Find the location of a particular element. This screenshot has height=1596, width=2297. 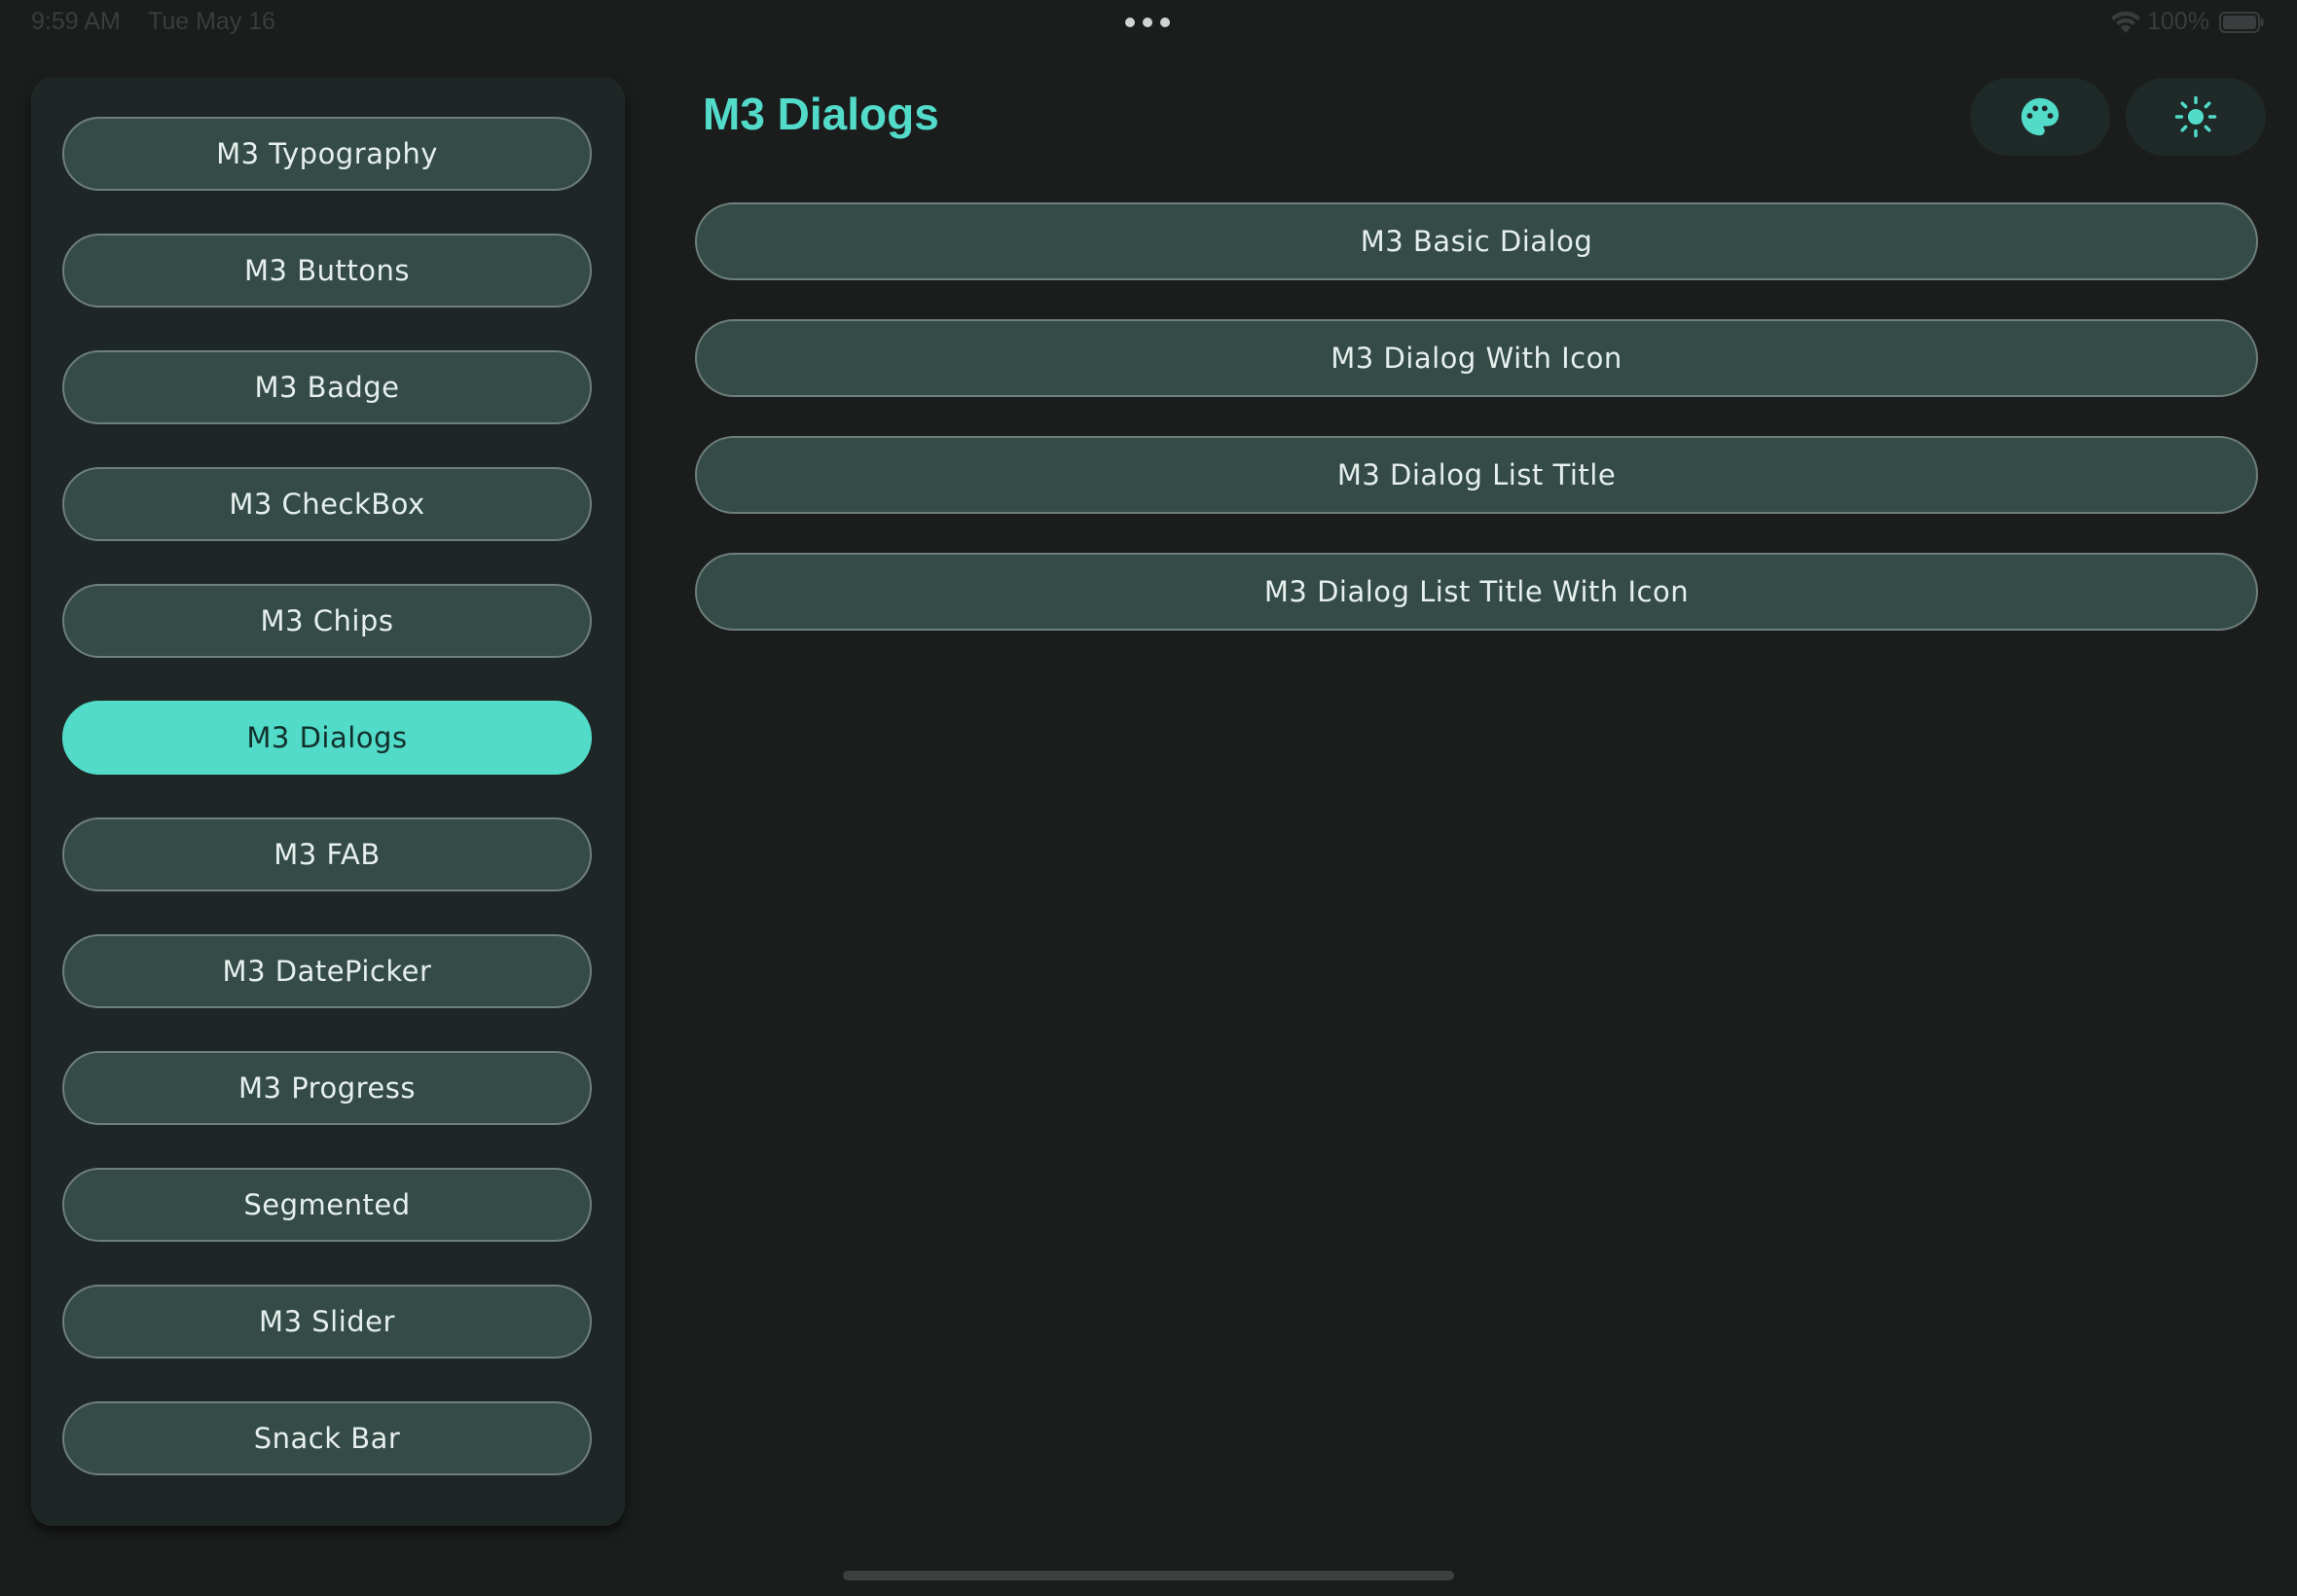

home-indicator is located at coordinates (1148, 1575).